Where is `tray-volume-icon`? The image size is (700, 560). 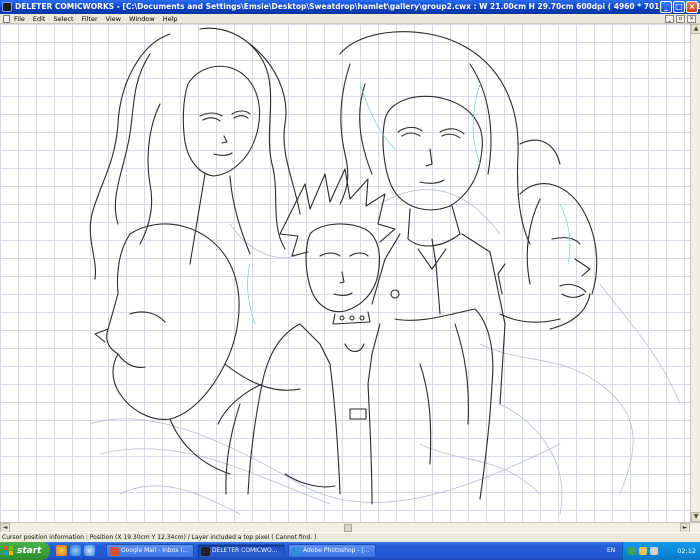 tray-volume-icon is located at coordinates (654, 551).